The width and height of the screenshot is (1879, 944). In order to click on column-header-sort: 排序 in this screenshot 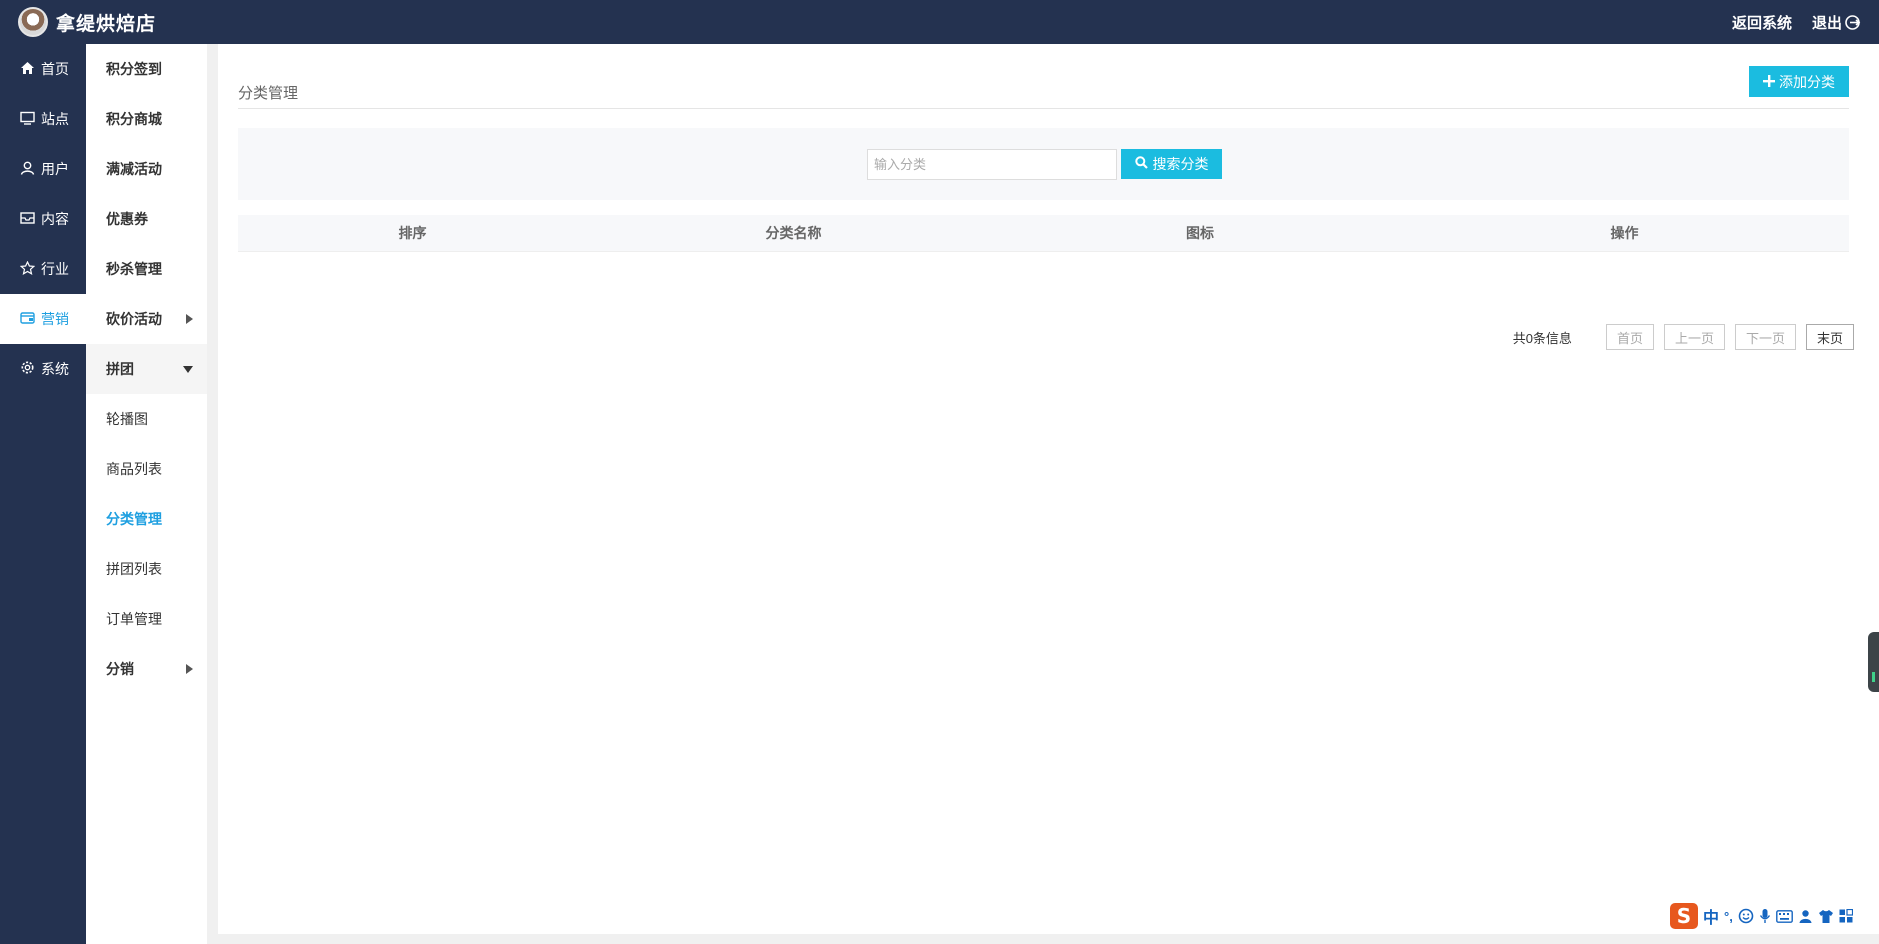, I will do `click(412, 233)`.